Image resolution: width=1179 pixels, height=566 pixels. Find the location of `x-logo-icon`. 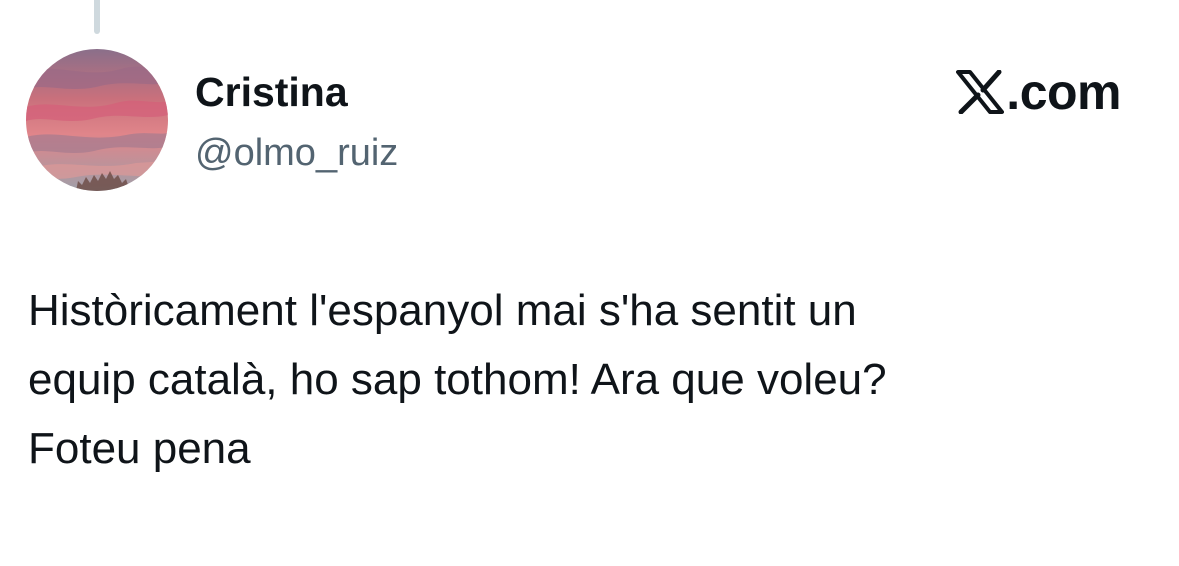

x-logo-icon is located at coordinates (980, 92).